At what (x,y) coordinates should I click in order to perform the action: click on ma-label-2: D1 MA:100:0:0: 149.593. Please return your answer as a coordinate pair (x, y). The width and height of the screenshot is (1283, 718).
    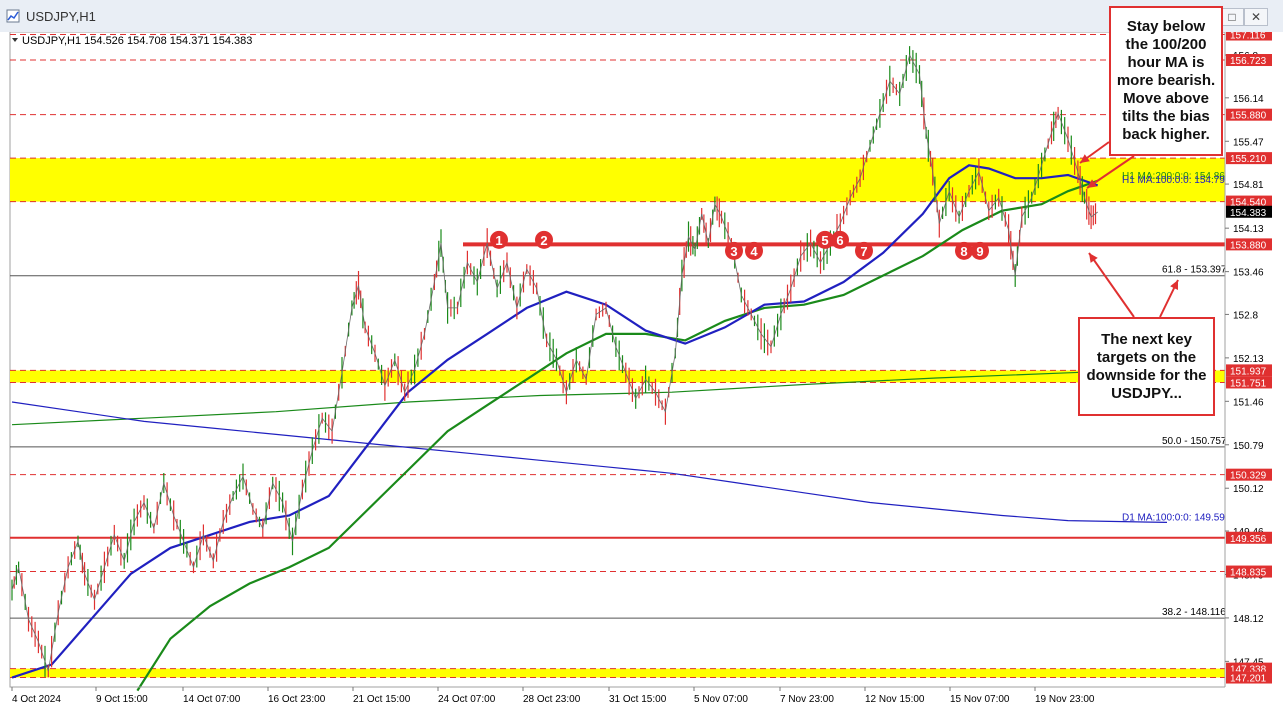
    Looking at the image, I should click on (1176, 517).